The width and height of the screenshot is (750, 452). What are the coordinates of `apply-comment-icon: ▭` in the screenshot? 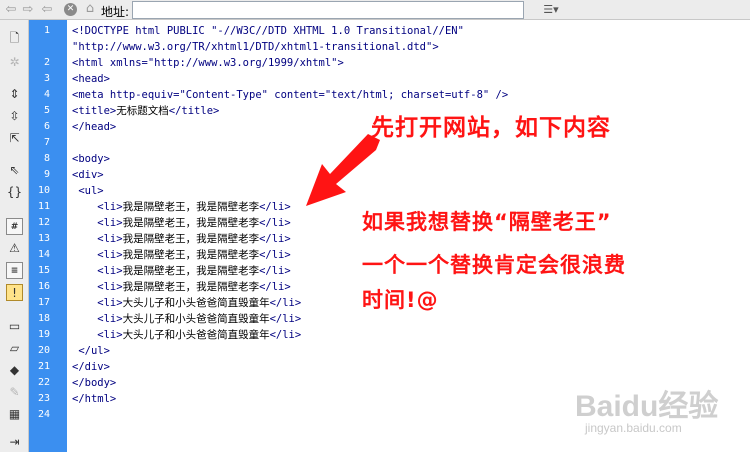 It's located at (14, 326).